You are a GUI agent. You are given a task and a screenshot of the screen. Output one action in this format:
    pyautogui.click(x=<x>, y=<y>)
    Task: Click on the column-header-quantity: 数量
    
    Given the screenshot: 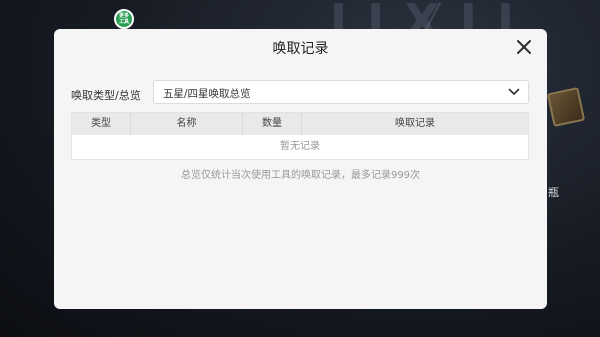 What is the action you would take?
    pyautogui.click(x=272, y=124)
    